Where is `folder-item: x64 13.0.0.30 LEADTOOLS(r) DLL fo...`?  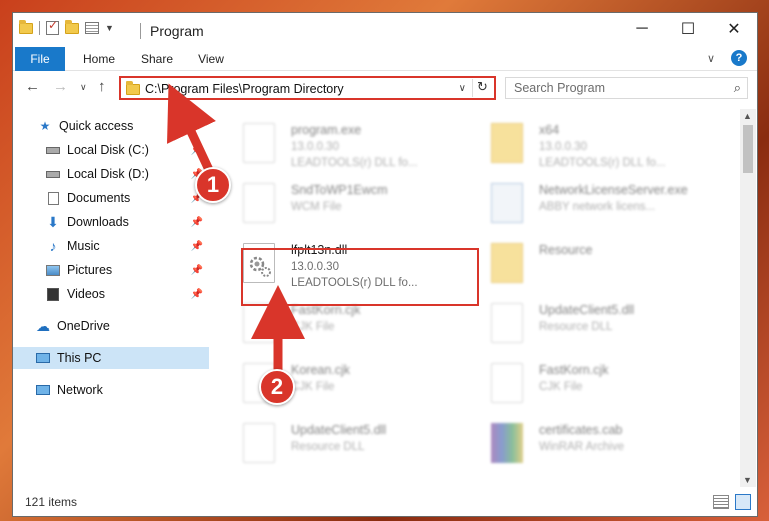
folder-item: x64 13.0.0.30 LEADTOOLS(r) DLL fo... is located at coordinates (594, 147).